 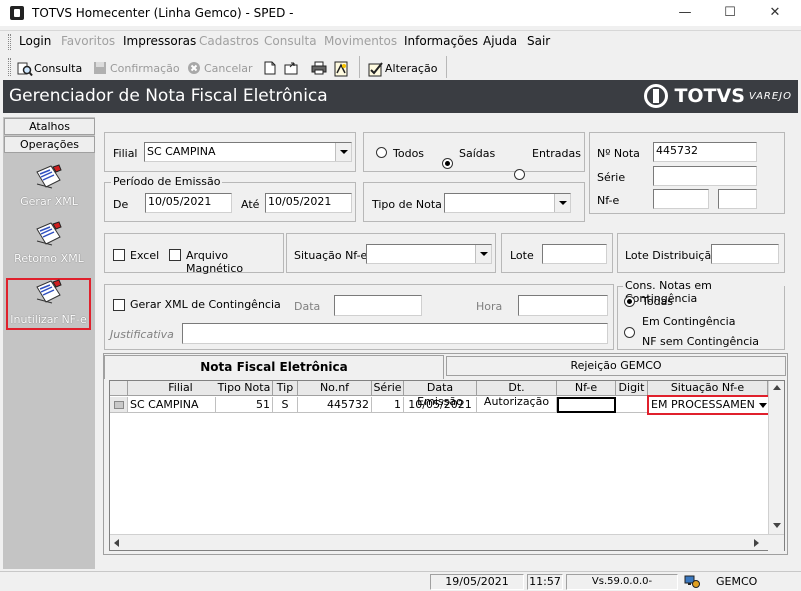 I want to click on excel-checkbox, so click(x=119, y=255).